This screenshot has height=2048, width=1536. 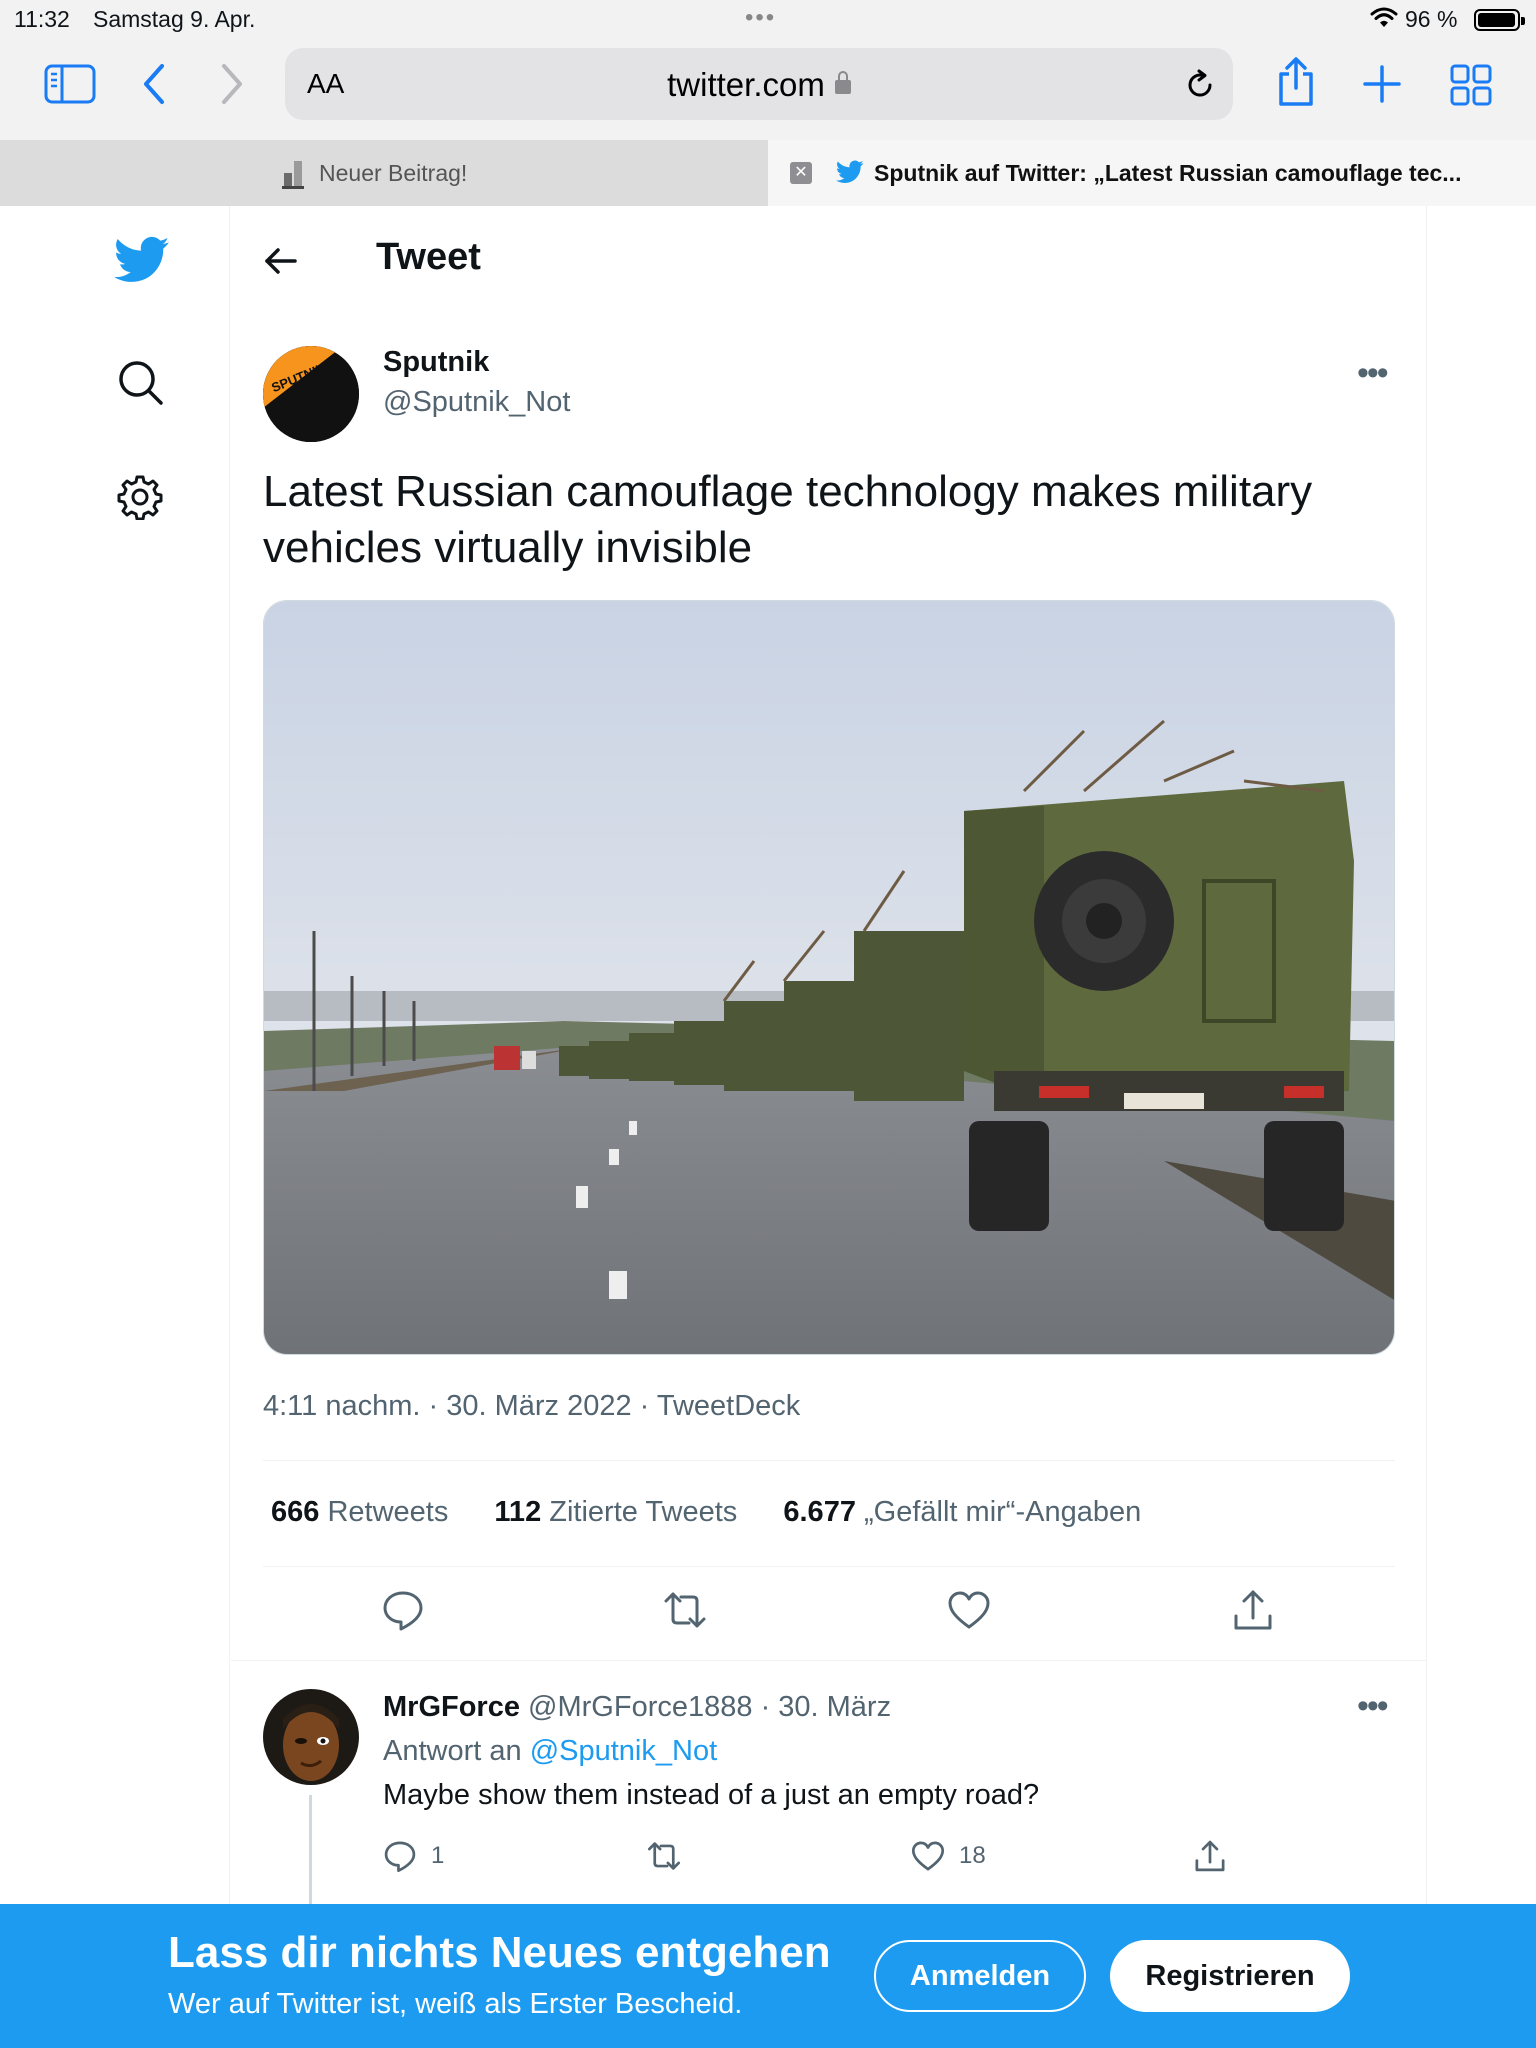 What do you see at coordinates (1382, 84) in the screenshot?
I see `new-tab-plus-icon` at bounding box center [1382, 84].